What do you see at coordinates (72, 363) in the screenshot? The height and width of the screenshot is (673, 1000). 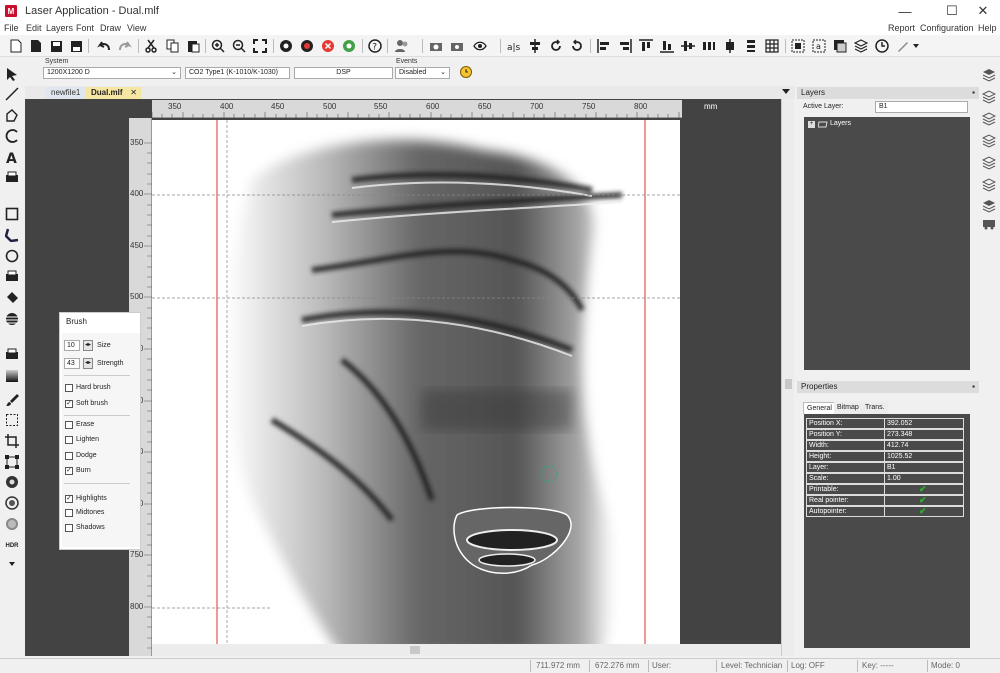 I see `brush-strength-input: 43` at bounding box center [72, 363].